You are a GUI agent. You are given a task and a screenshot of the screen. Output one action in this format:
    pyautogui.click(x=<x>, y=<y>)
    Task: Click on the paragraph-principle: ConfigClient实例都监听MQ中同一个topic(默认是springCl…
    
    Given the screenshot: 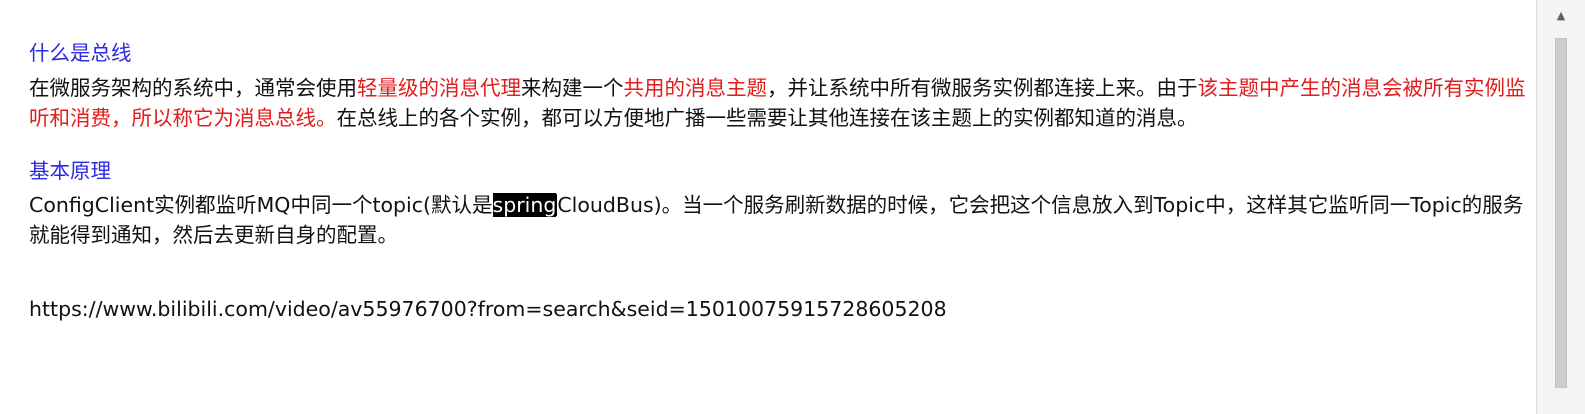 What is the action you would take?
    pyautogui.click(x=779, y=220)
    